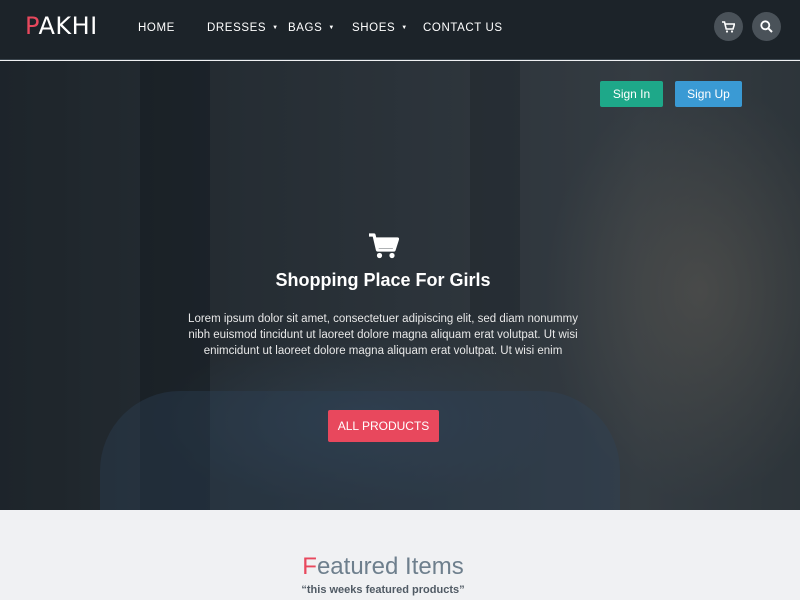 Image resolution: width=800 pixels, height=600 pixels. I want to click on nav-item-dresses: DRESSES ▼, so click(247, 28).